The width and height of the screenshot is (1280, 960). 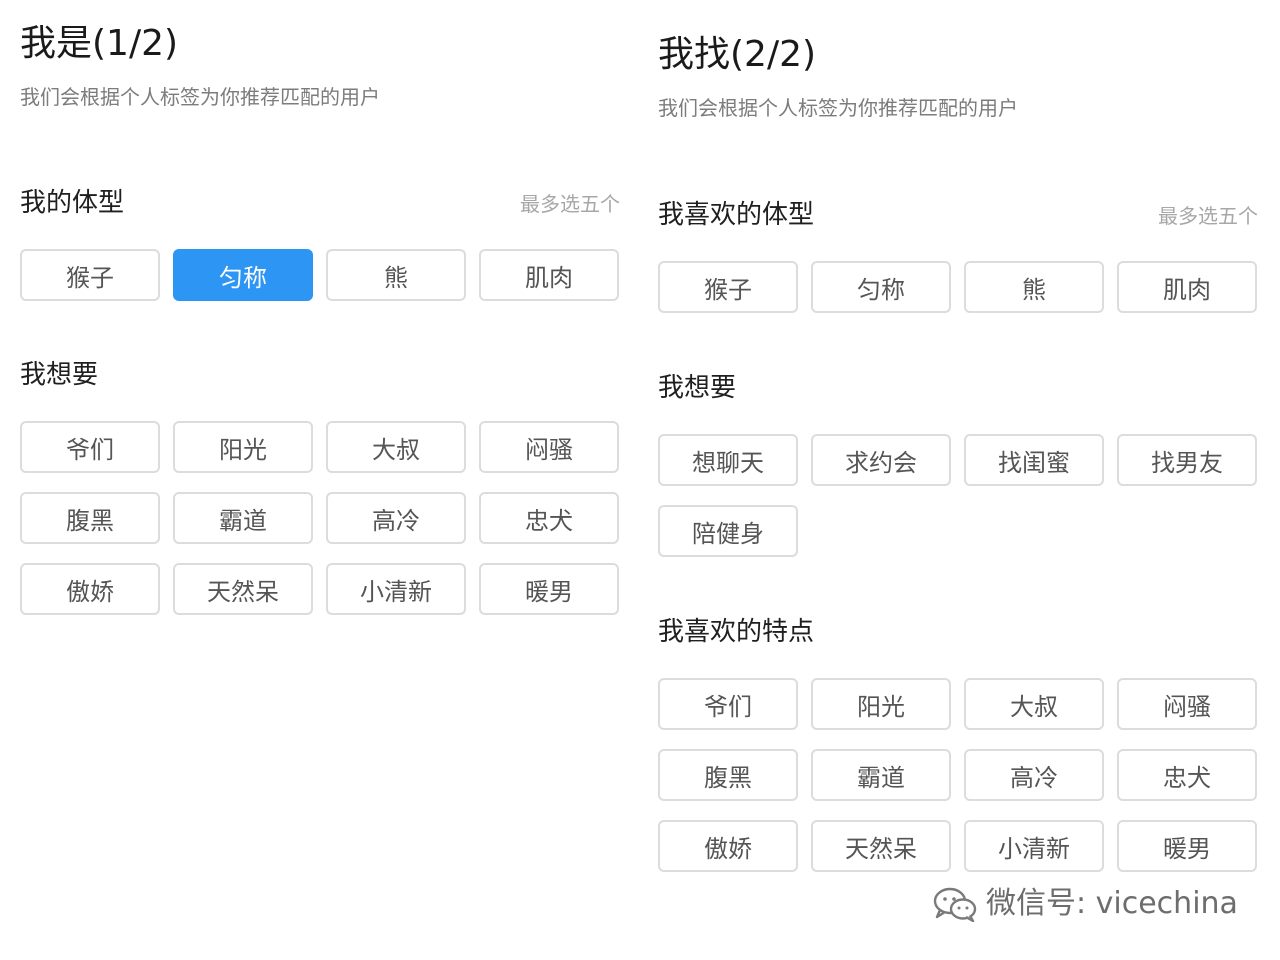 I want to click on option-chip: 想聊天, so click(x=728, y=460).